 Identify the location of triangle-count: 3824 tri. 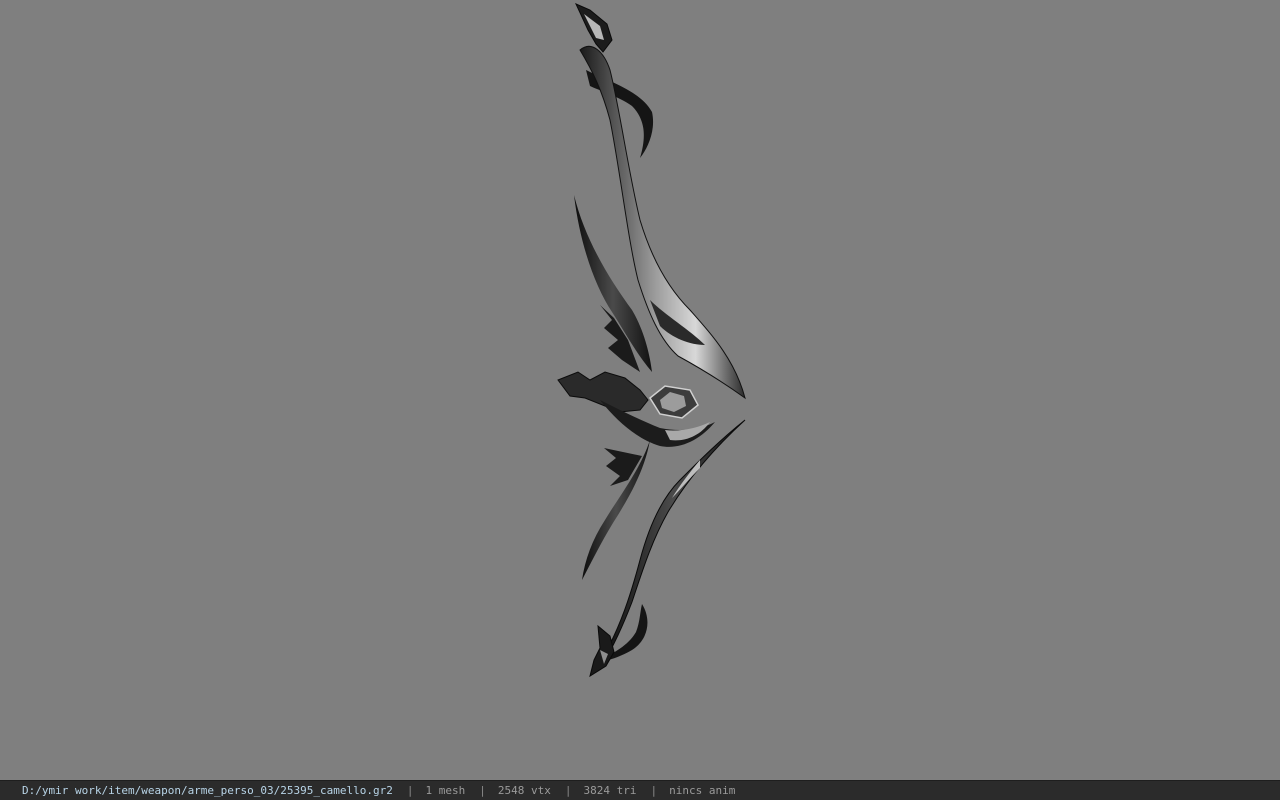
(610, 790).